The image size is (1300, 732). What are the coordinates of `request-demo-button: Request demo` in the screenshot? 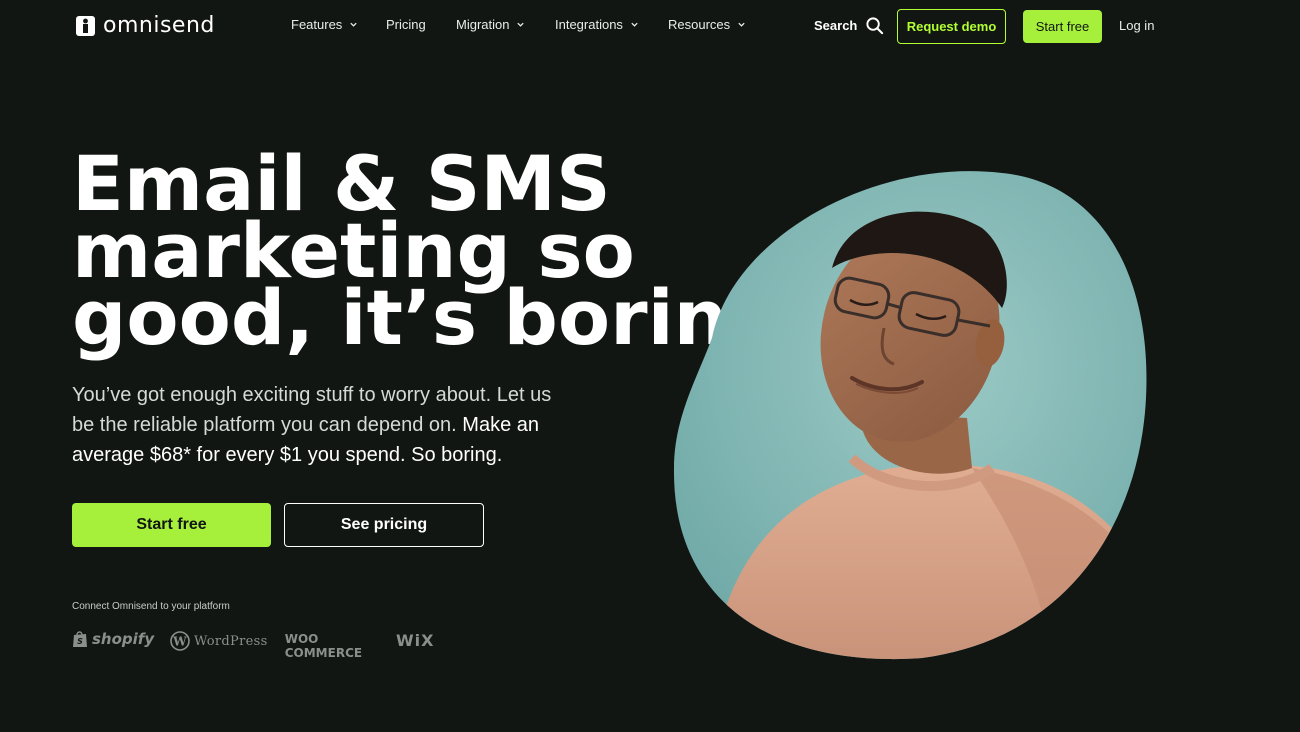 It's located at (951, 26).